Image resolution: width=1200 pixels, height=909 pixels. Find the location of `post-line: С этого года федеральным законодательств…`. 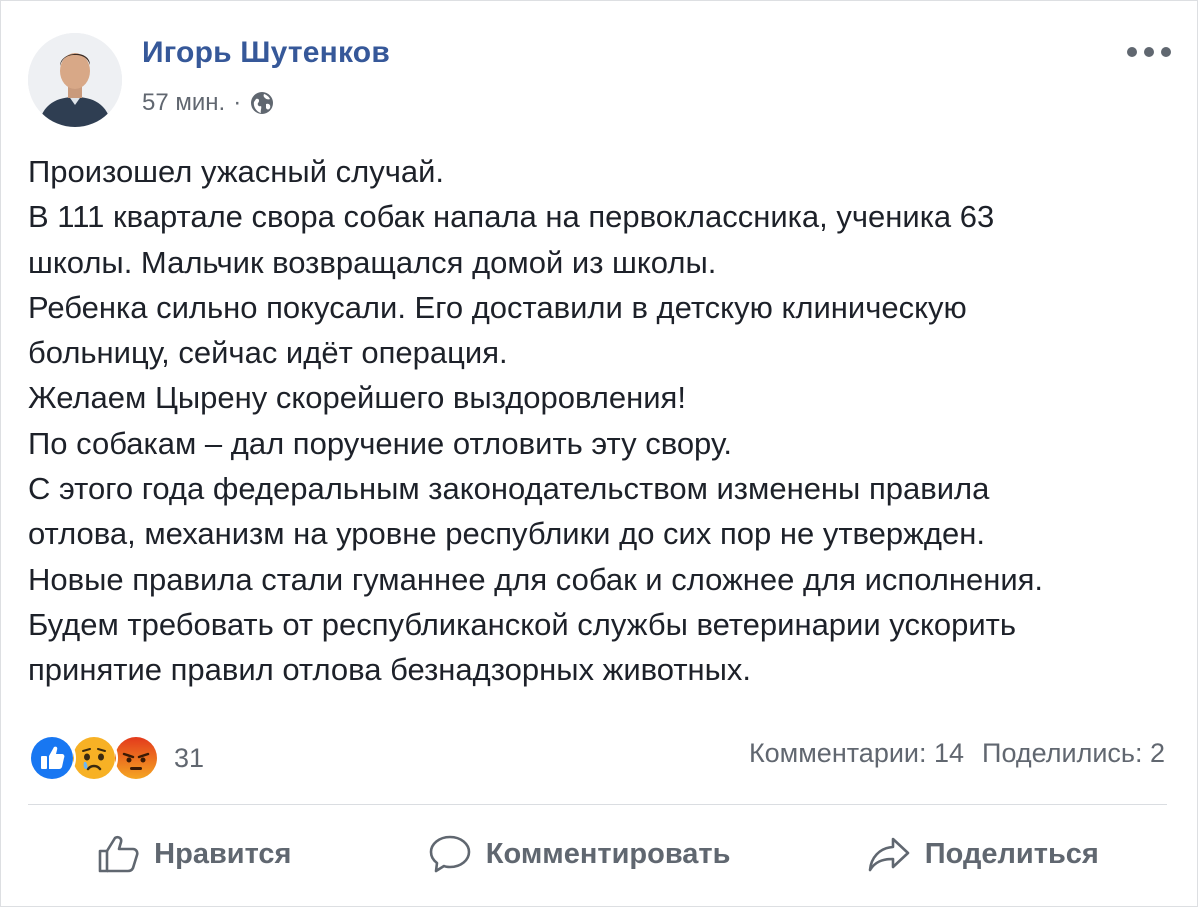

post-line: С этого года федеральным законодательств… is located at coordinates (509, 489).